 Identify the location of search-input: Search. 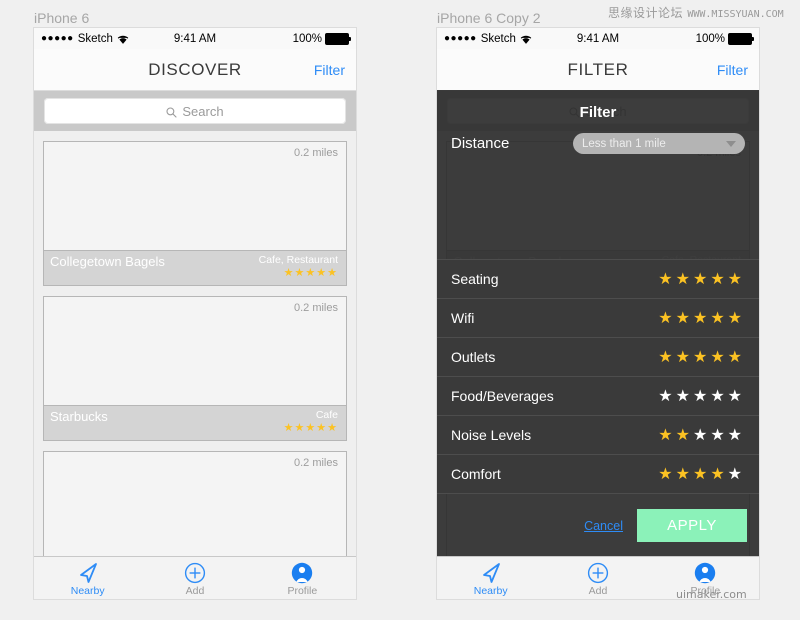
(195, 111).